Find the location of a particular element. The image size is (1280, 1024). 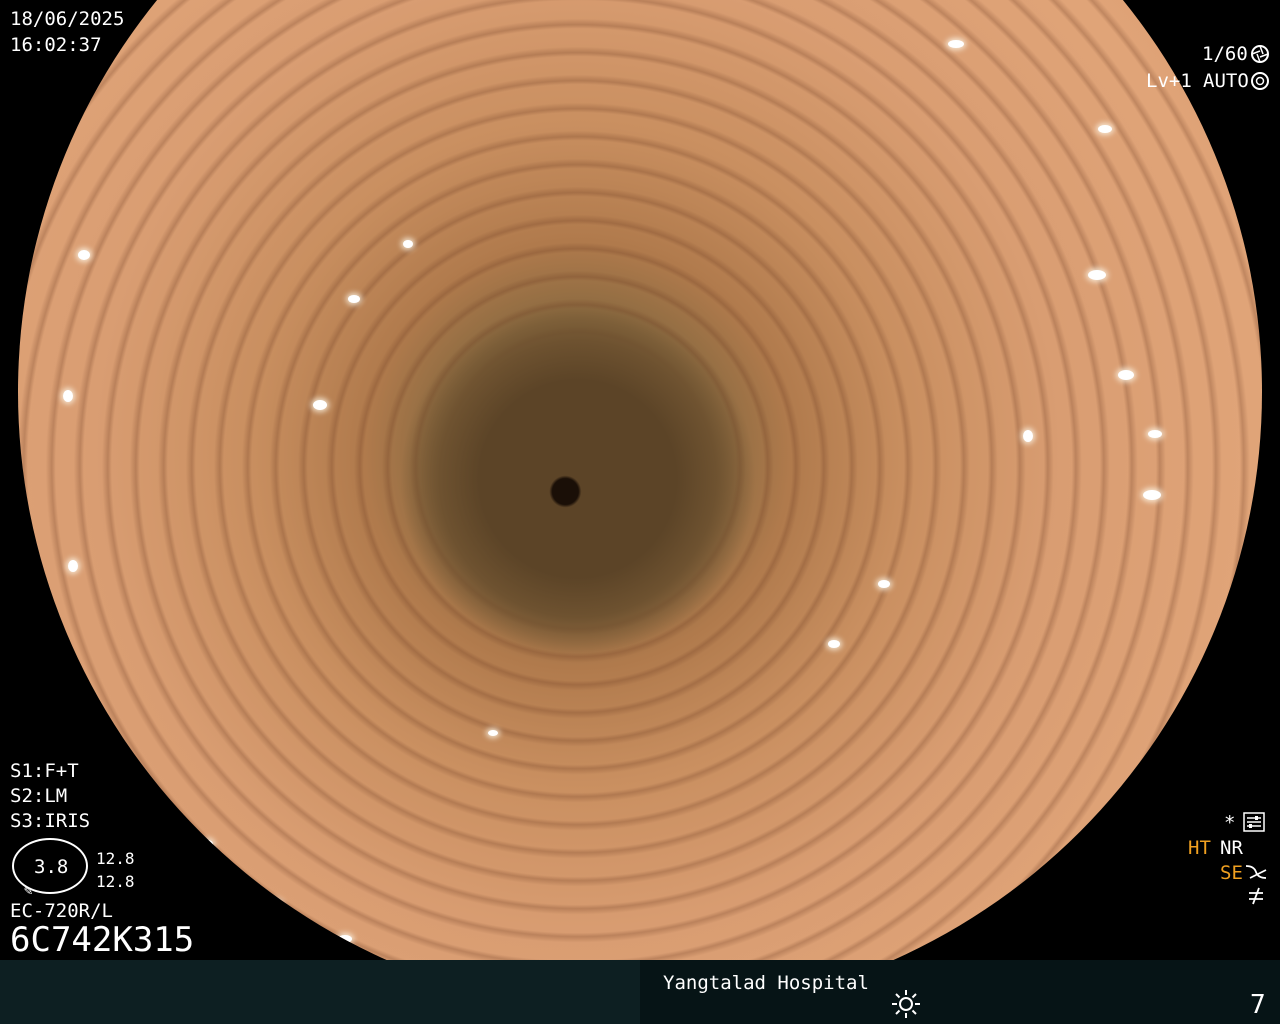

settings-icon is located at coordinates (1254, 822).